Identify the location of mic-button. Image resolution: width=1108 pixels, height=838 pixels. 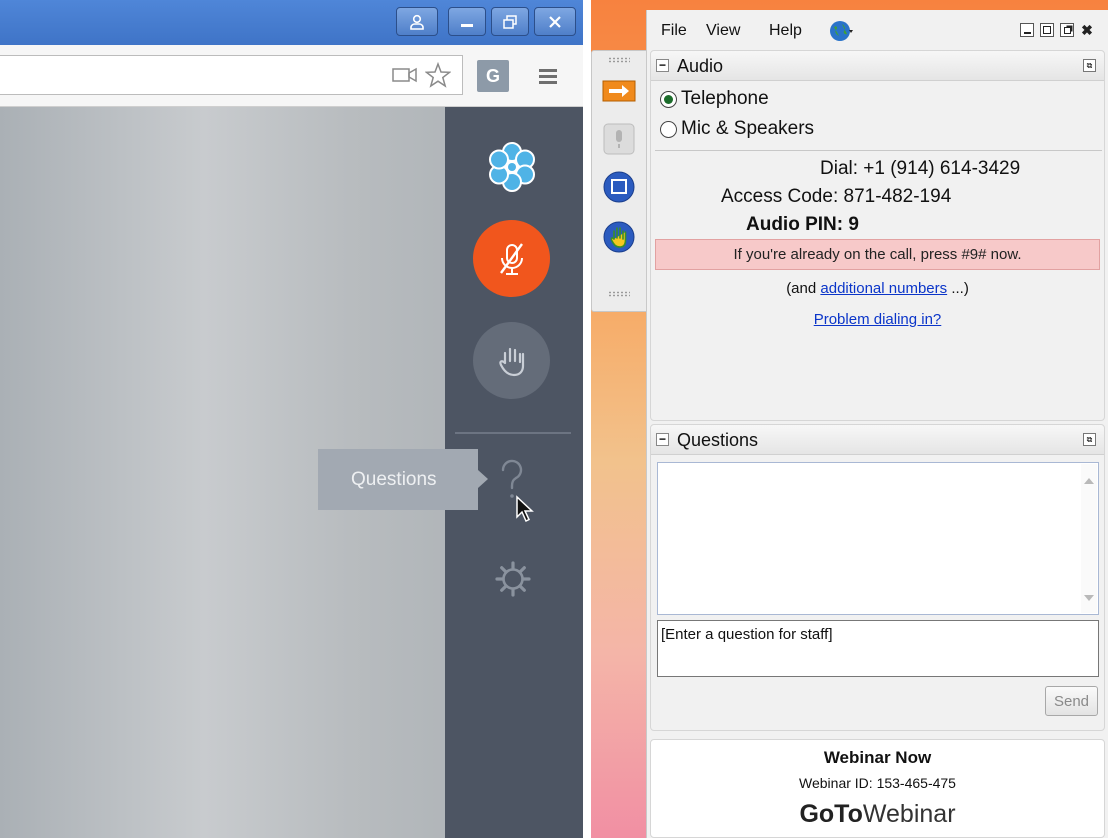
(619, 139).